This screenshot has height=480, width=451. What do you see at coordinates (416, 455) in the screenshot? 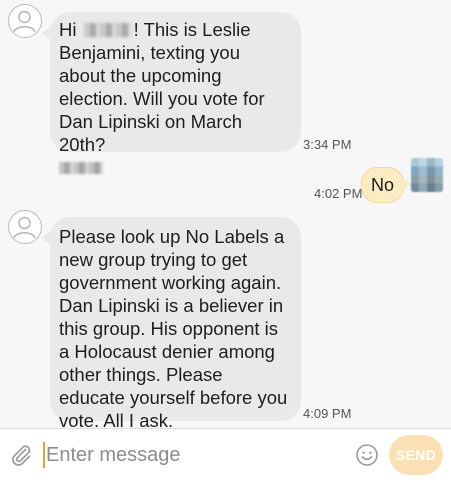
I see `send-button: SEND` at bounding box center [416, 455].